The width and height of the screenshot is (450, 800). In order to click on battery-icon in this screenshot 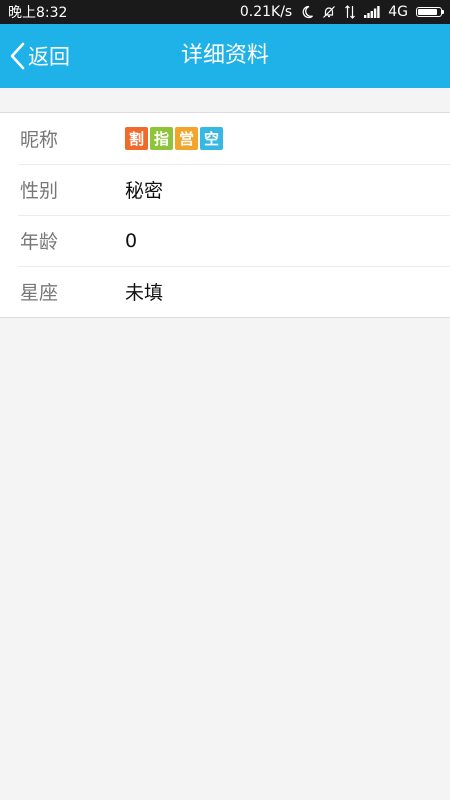, I will do `click(430, 12)`.